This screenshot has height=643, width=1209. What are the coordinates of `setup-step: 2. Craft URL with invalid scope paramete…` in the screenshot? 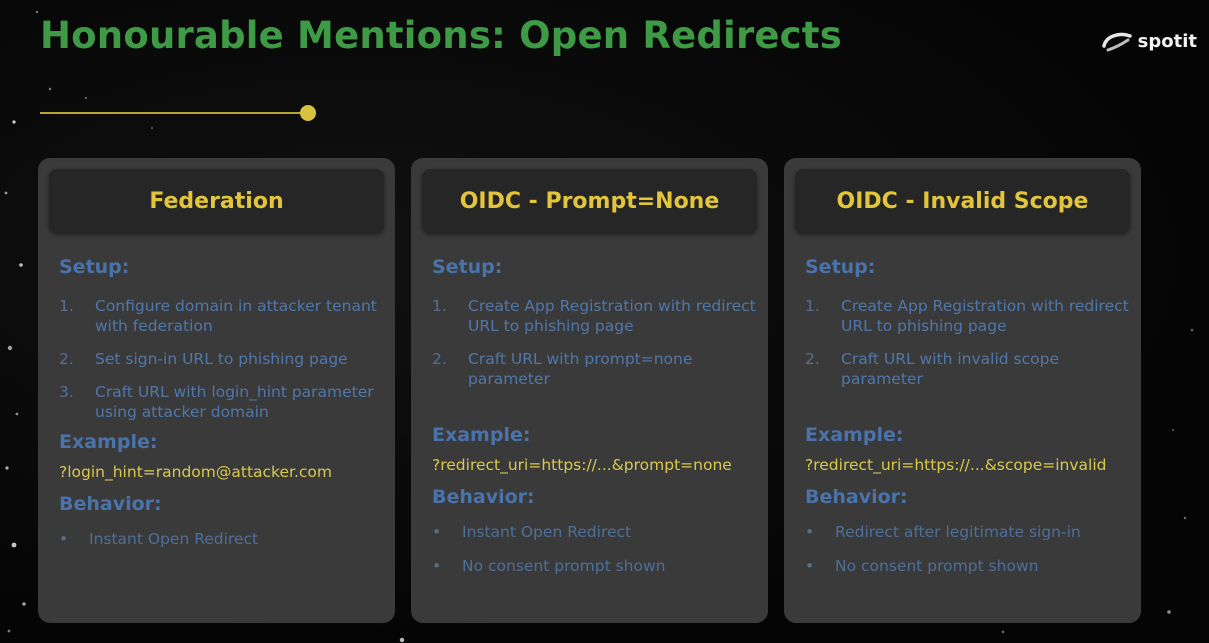 It's located at (968, 369).